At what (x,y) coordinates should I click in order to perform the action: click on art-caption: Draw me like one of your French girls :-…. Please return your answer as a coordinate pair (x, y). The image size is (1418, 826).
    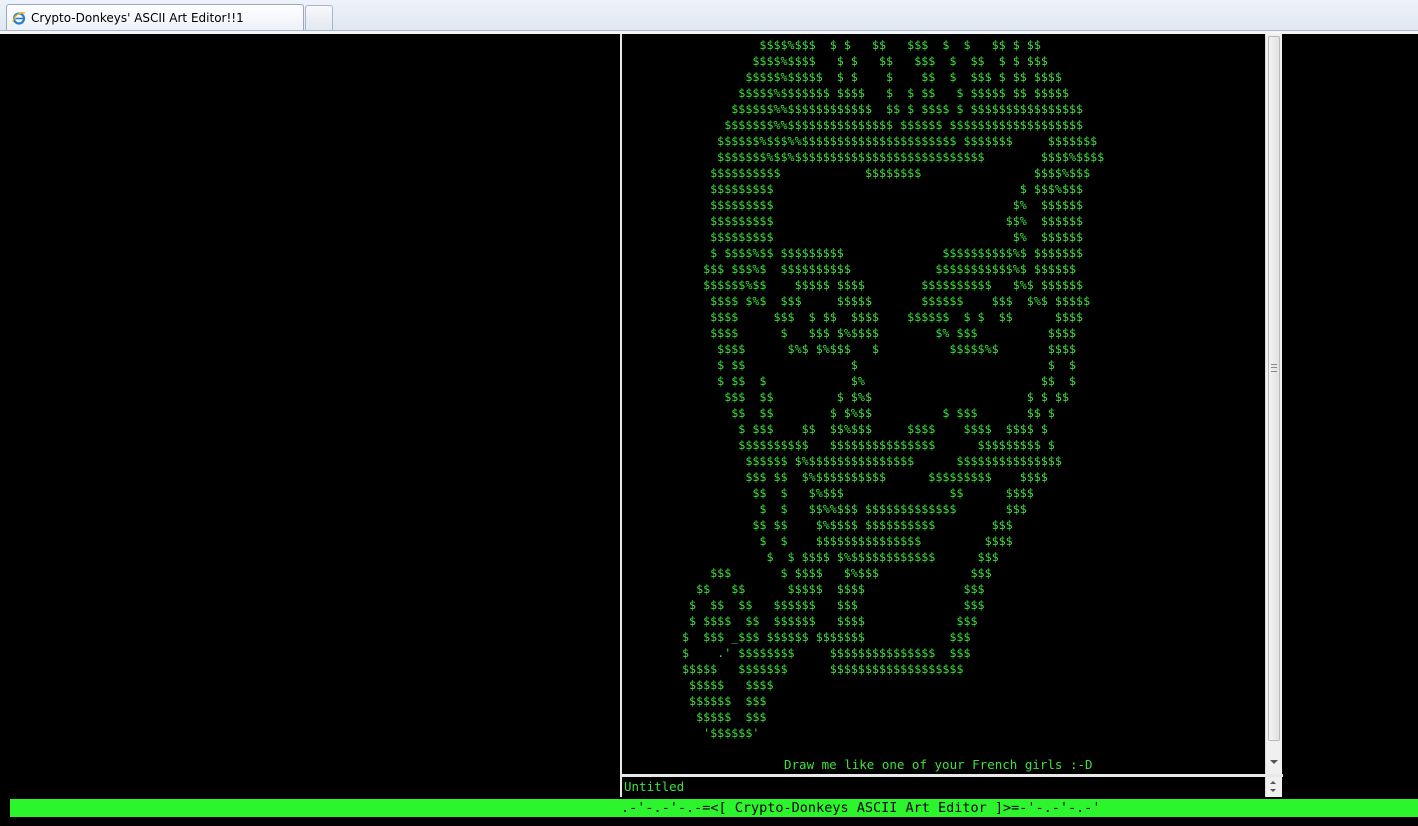
    Looking at the image, I should click on (938, 764).